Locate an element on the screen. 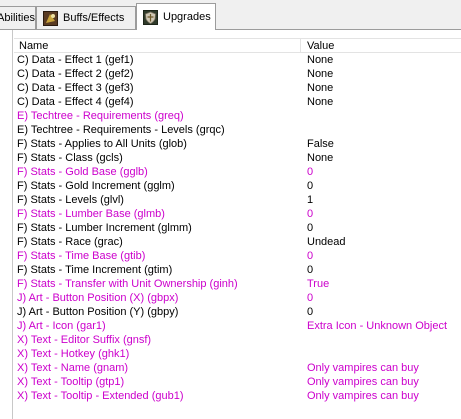 Image resolution: width=461 pixels, height=419 pixels. field-value: 1 is located at coordinates (310, 200).